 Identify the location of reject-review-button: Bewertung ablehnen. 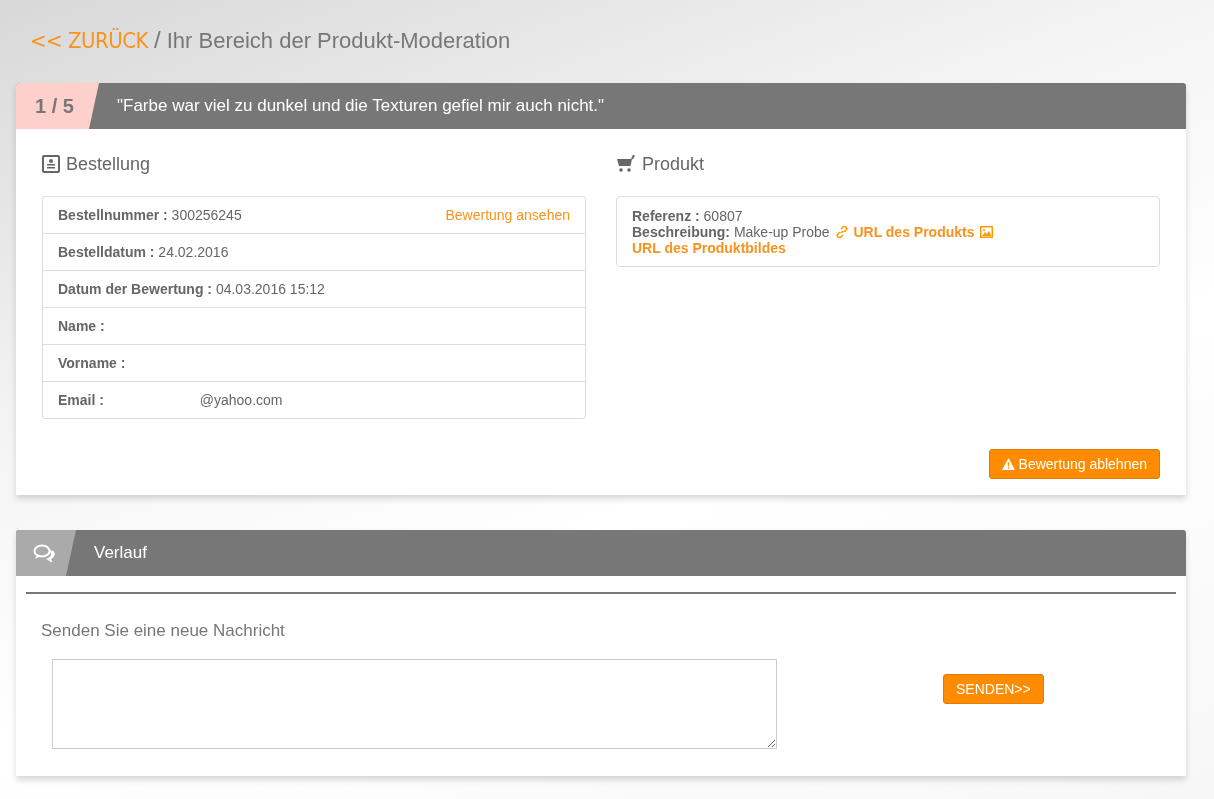
(1074, 464).